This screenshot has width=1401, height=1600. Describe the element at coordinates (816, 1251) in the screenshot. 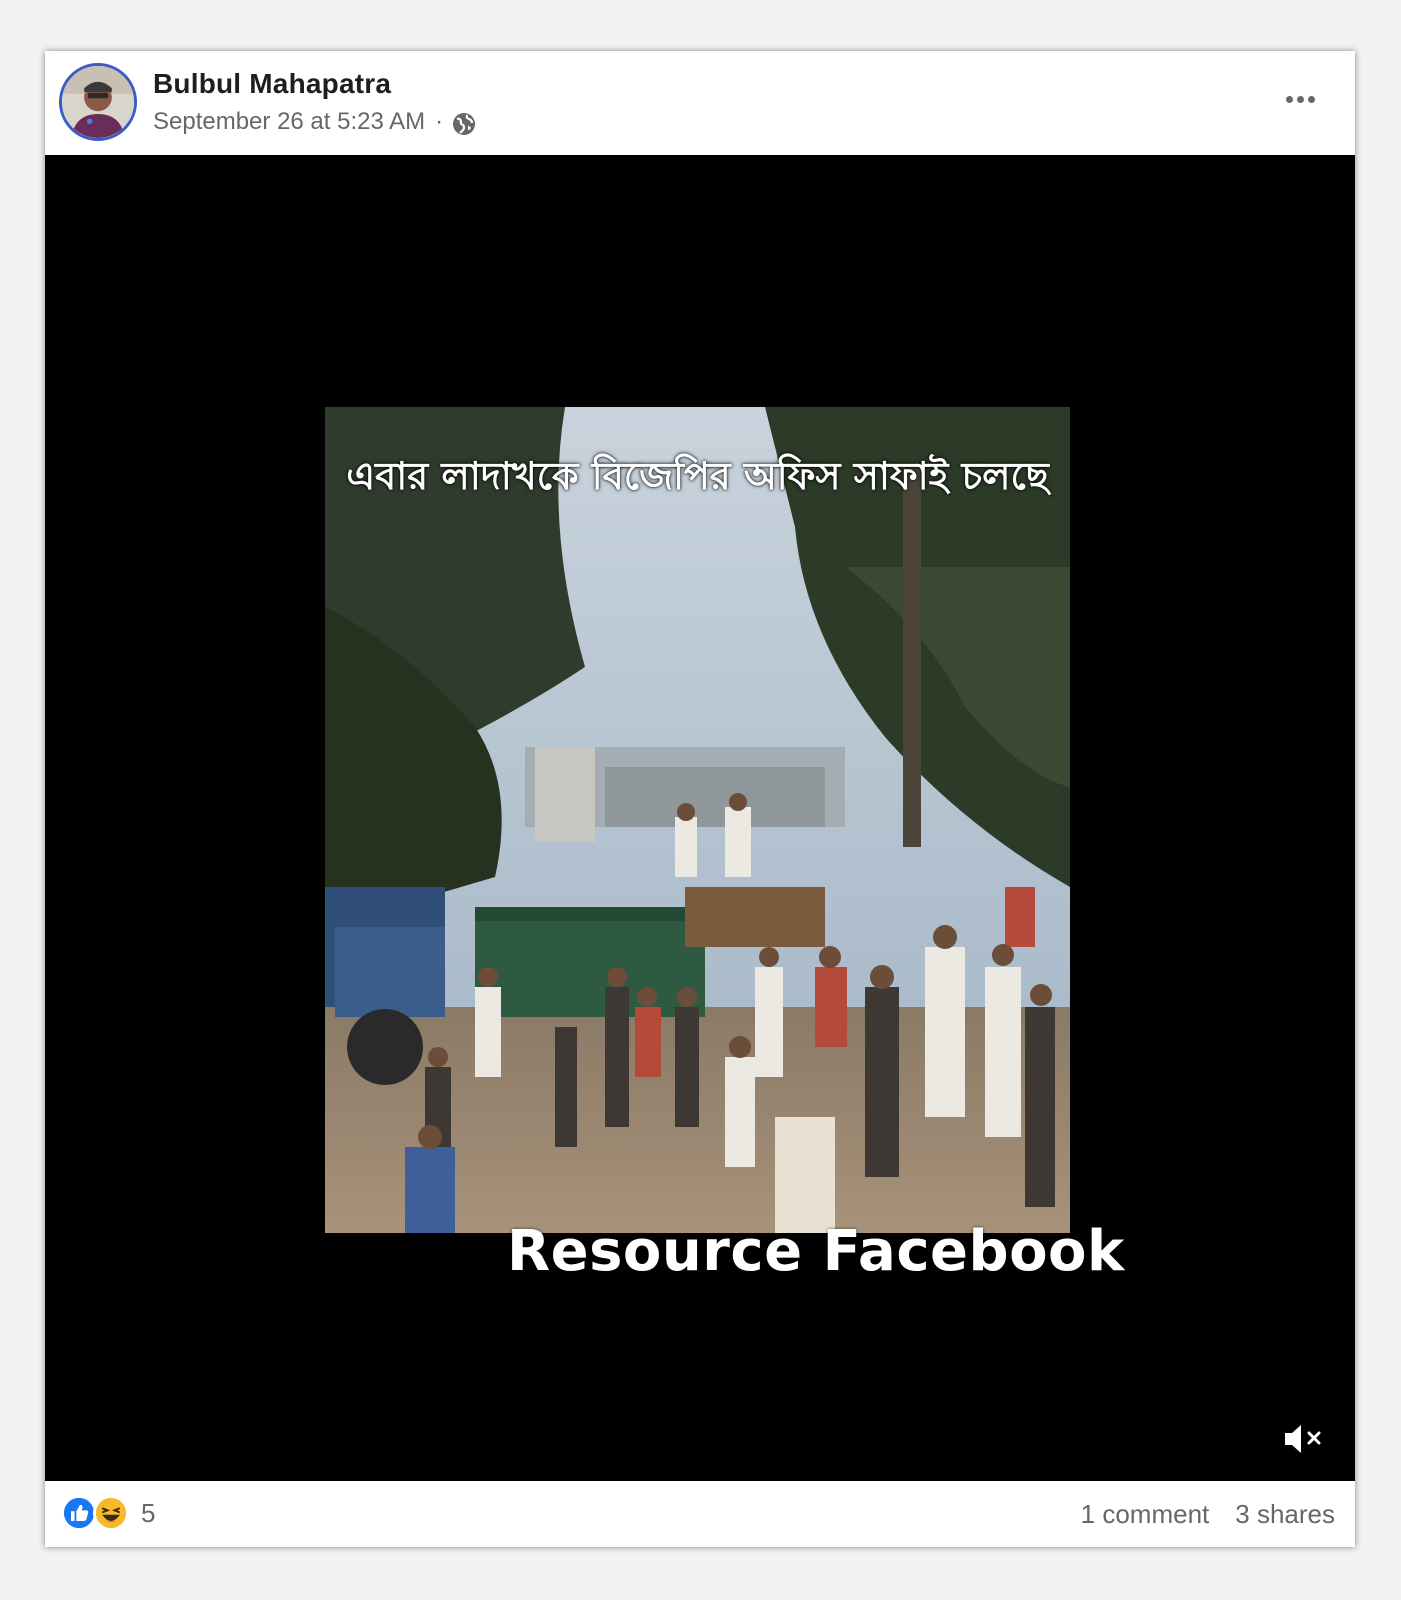

I see `video-watermark: Resource Facebook` at that location.